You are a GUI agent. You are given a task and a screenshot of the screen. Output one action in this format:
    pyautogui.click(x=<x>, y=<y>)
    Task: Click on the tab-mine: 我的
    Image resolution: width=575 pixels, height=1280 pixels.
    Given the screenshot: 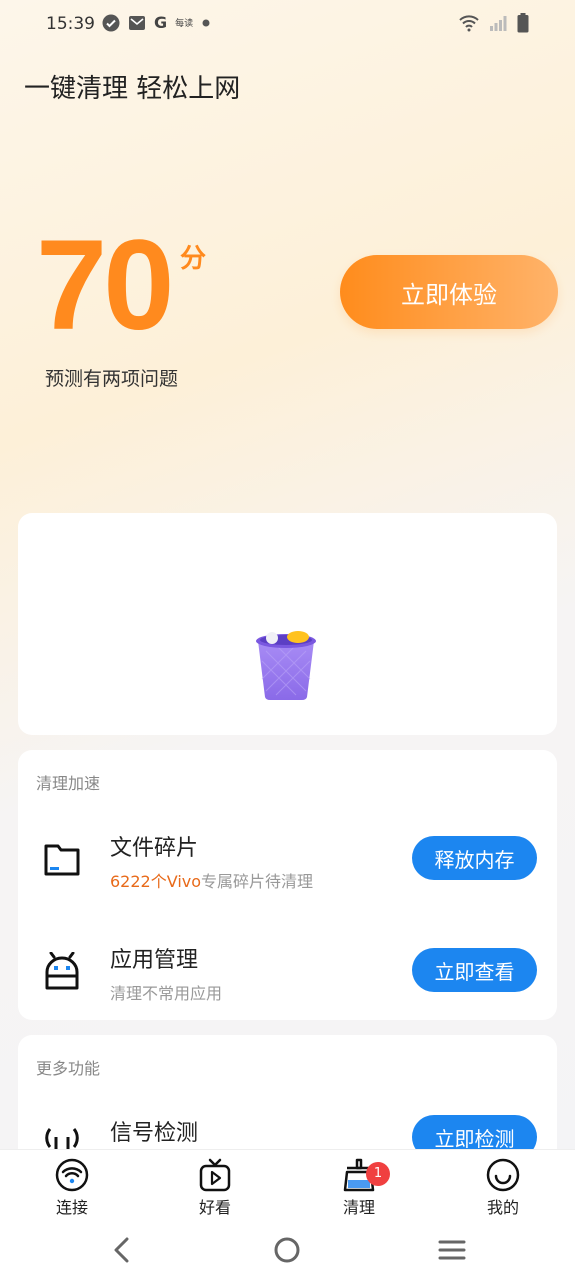 What is the action you would take?
    pyautogui.click(x=503, y=1188)
    